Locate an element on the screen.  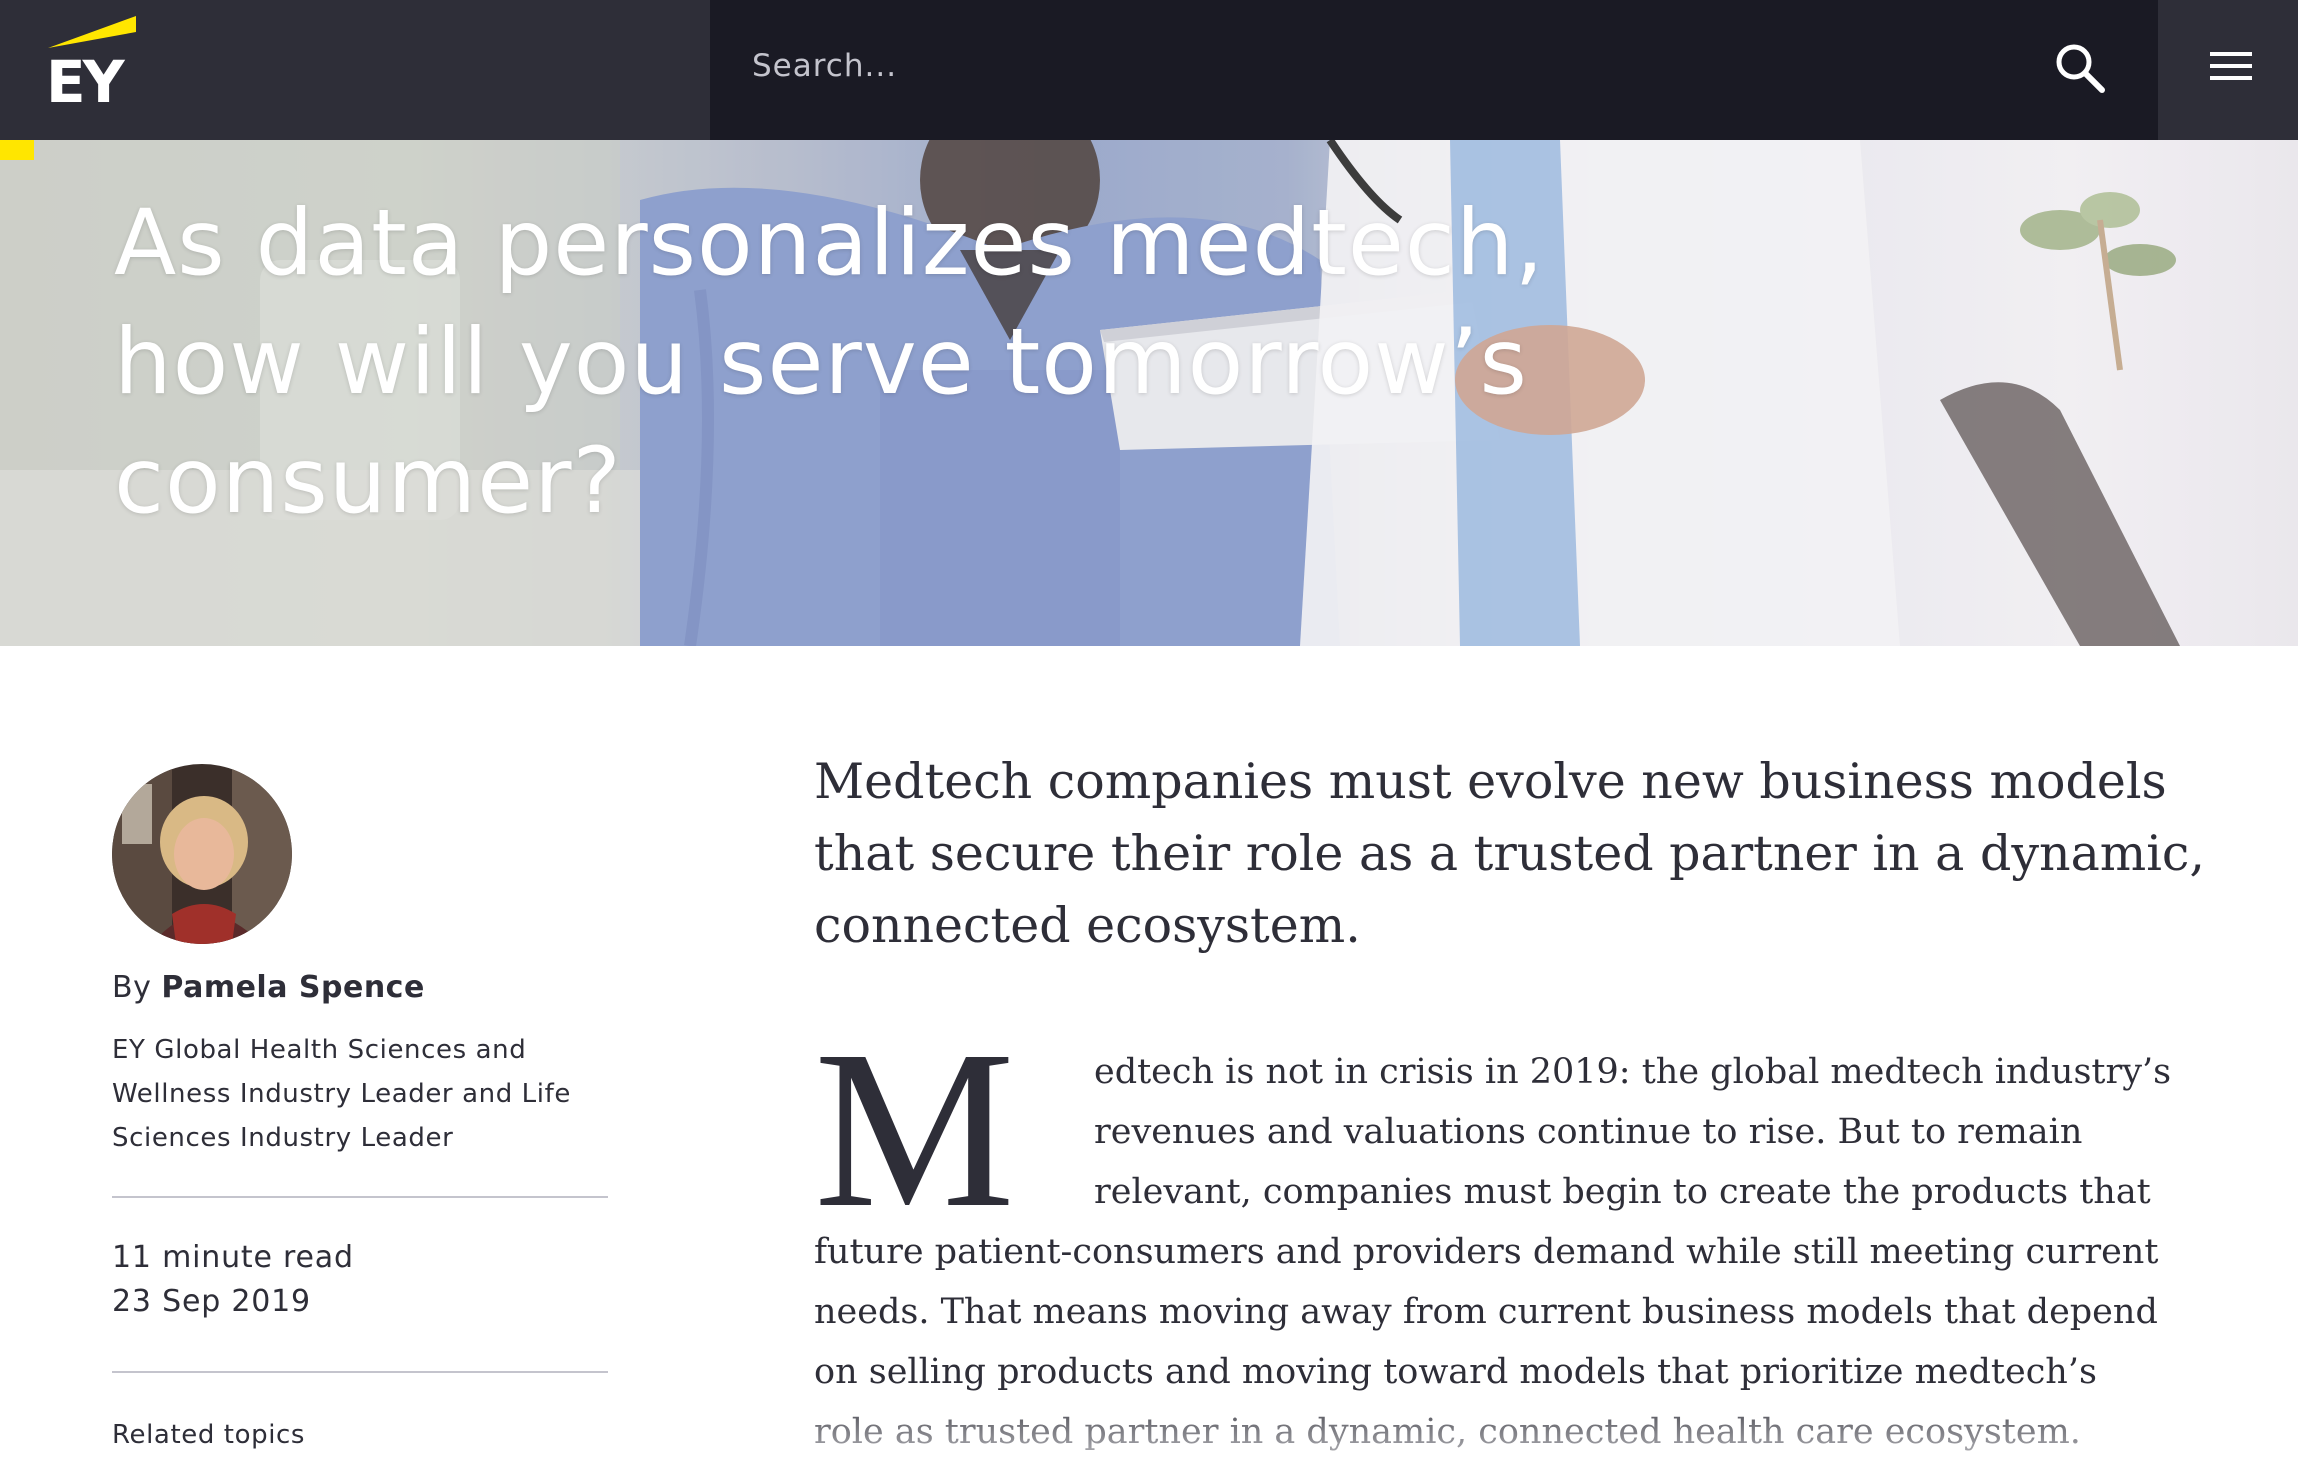
search-bar is located at coordinates (1434, 70).